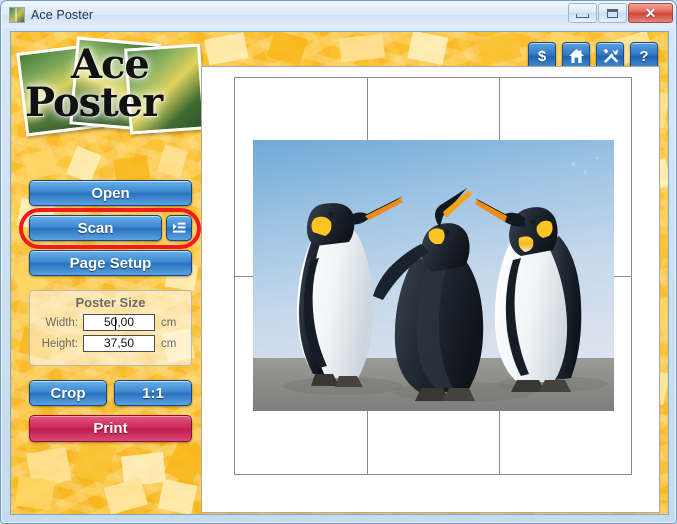  What do you see at coordinates (542, 56) in the screenshot?
I see `dollar-icon: $` at bounding box center [542, 56].